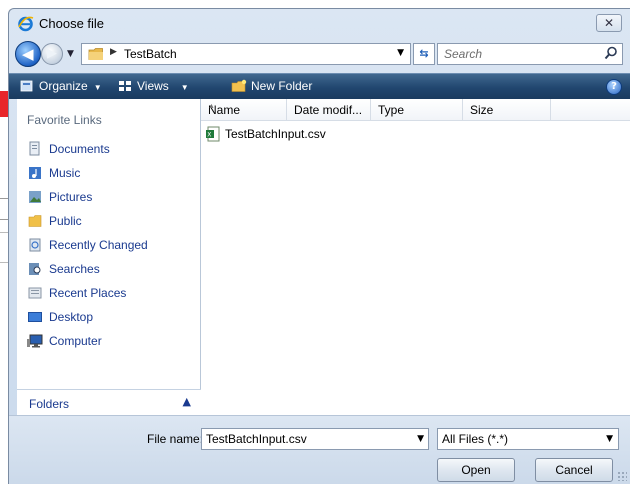  I want to click on cancel-button: Cancel, so click(574, 470).